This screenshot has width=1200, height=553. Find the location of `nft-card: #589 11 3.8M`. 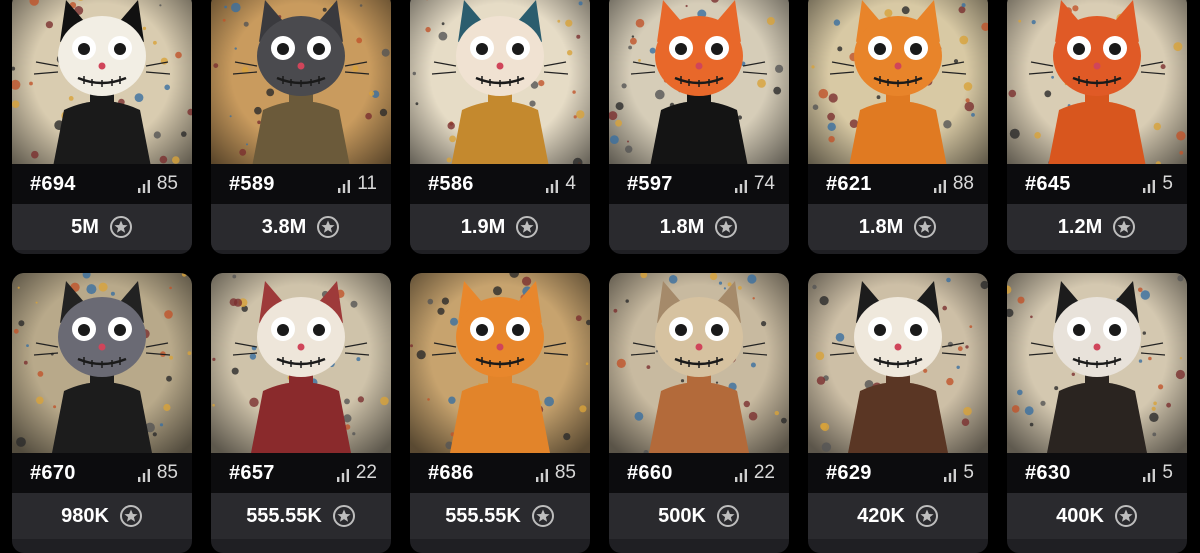

nft-card: #589 11 3.8M is located at coordinates (301, 127).